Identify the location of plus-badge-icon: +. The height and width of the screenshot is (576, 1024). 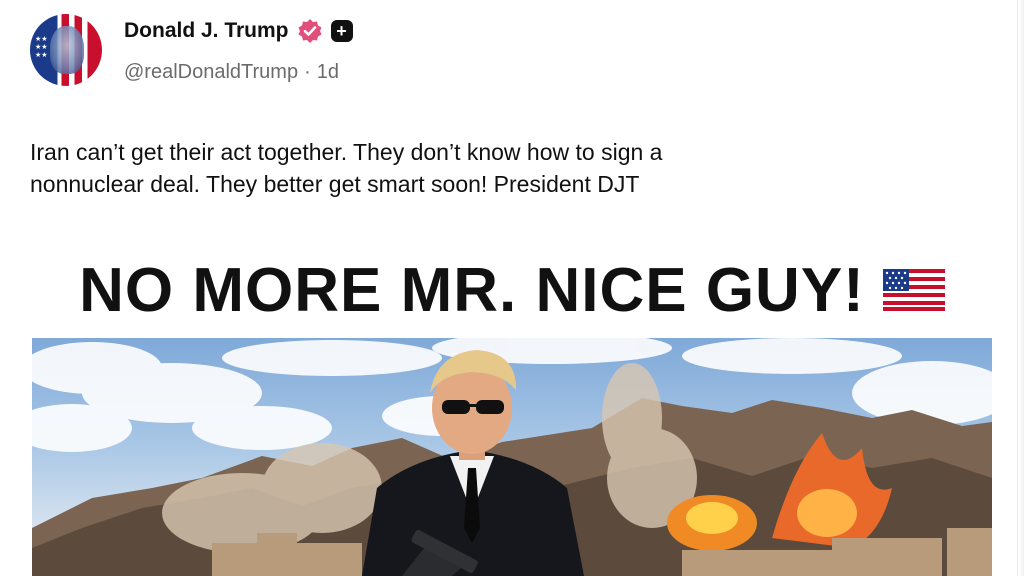
(341, 31).